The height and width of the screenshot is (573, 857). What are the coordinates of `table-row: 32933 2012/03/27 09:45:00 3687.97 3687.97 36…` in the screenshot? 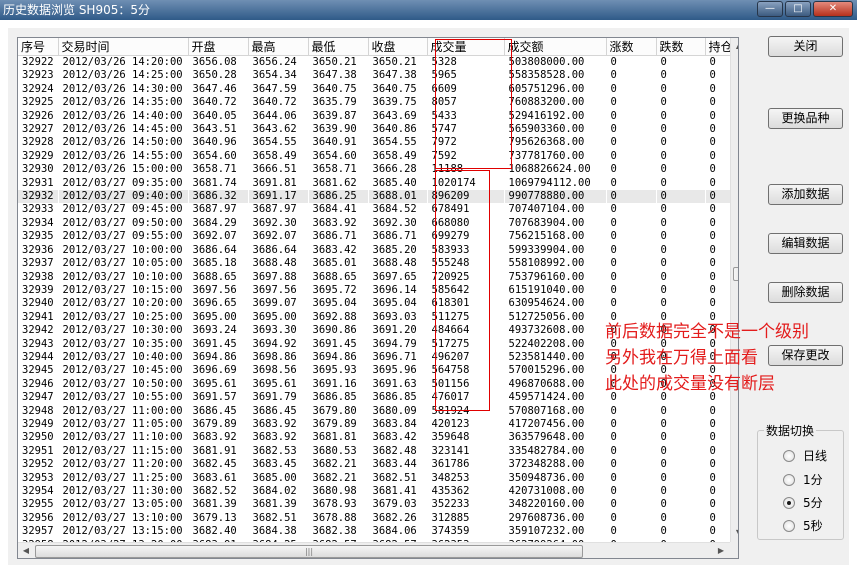 It's located at (378, 209).